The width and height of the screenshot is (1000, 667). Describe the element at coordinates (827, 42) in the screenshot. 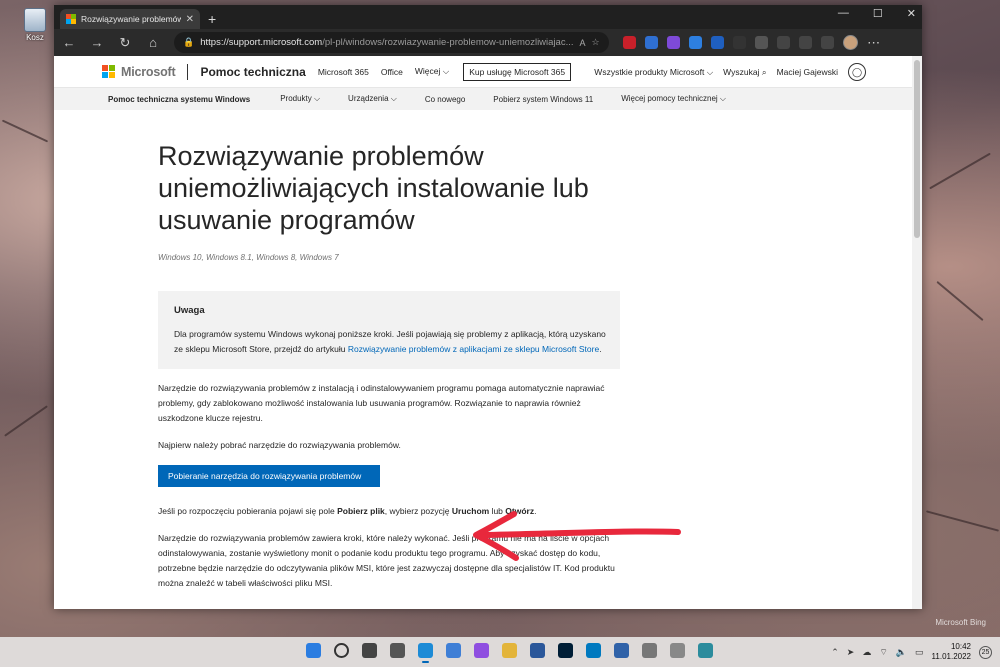

I see `share-icon` at that location.